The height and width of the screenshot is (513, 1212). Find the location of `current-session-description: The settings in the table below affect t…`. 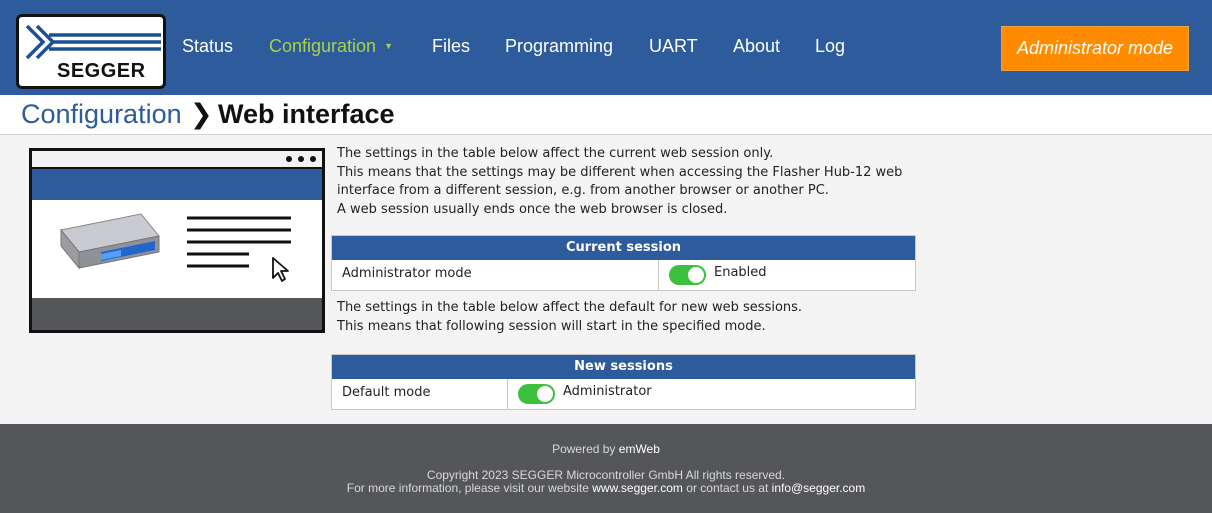

current-session-description: The settings in the table below affect t… is located at coordinates (619, 182).